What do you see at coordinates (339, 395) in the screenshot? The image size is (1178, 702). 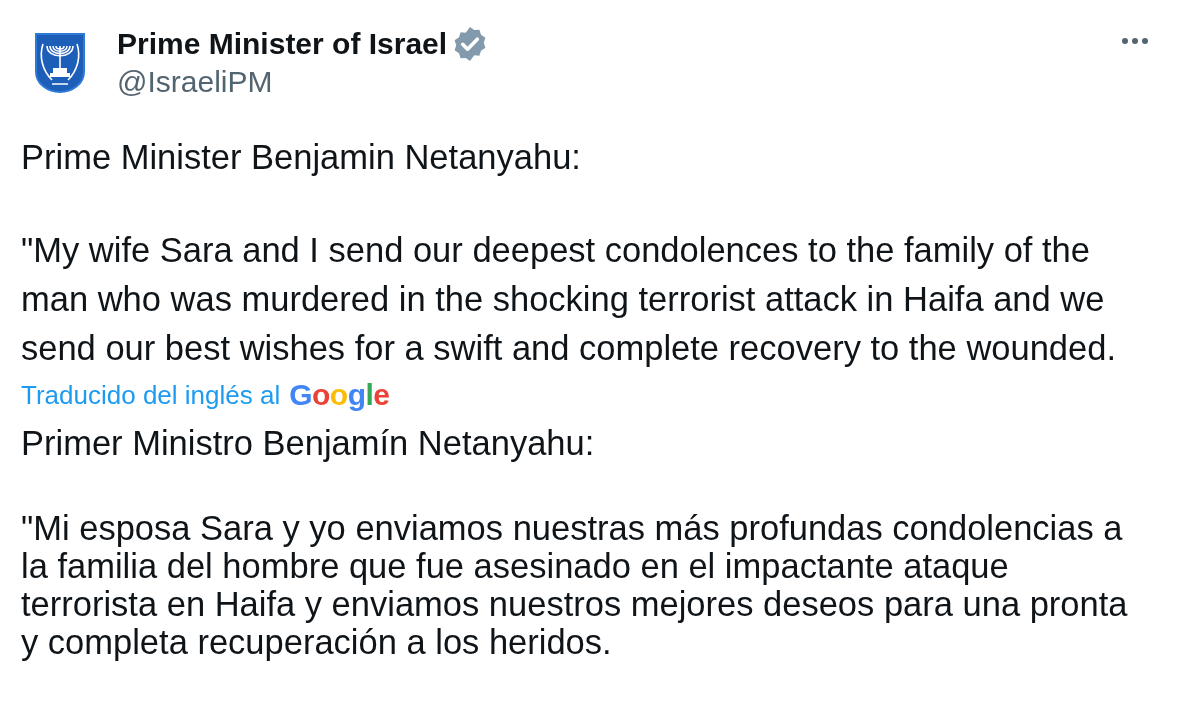 I see `google-logo: Google` at bounding box center [339, 395].